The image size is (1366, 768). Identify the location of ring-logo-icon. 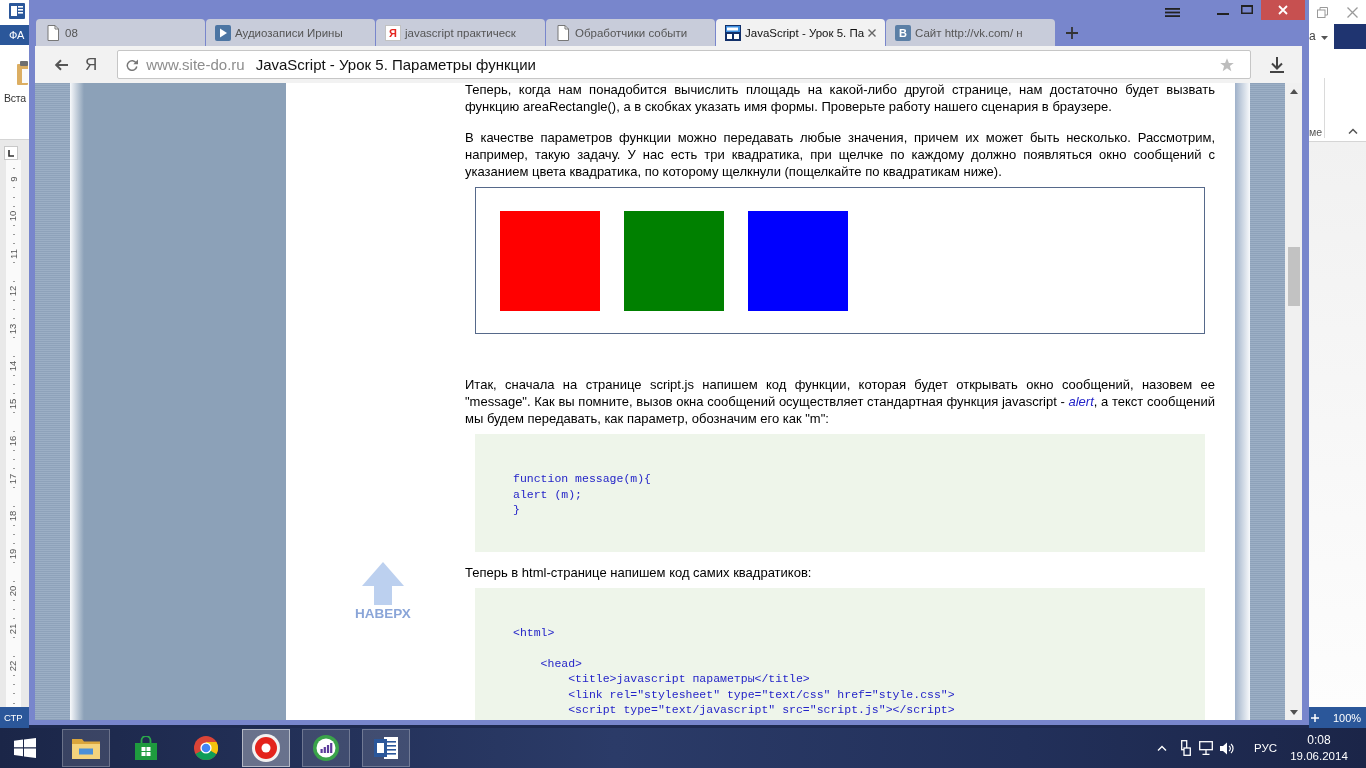
(266, 748).